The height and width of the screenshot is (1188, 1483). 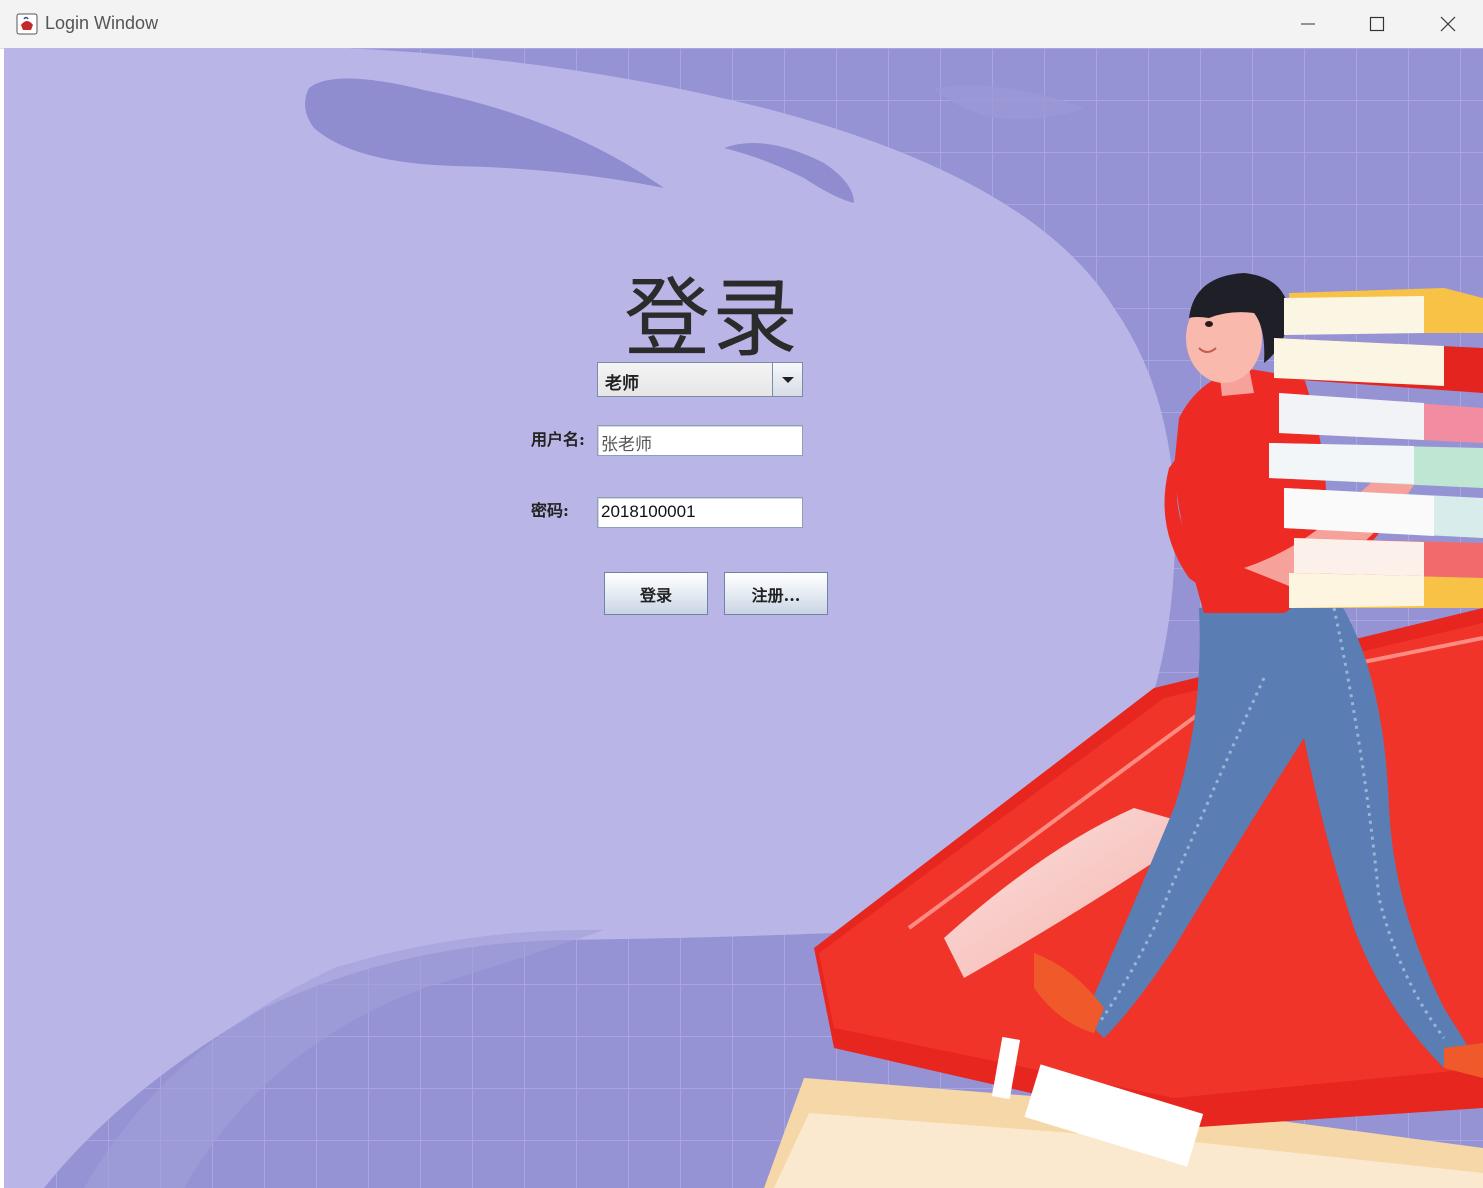 I want to click on maximize-button, so click(x=1377, y=24).